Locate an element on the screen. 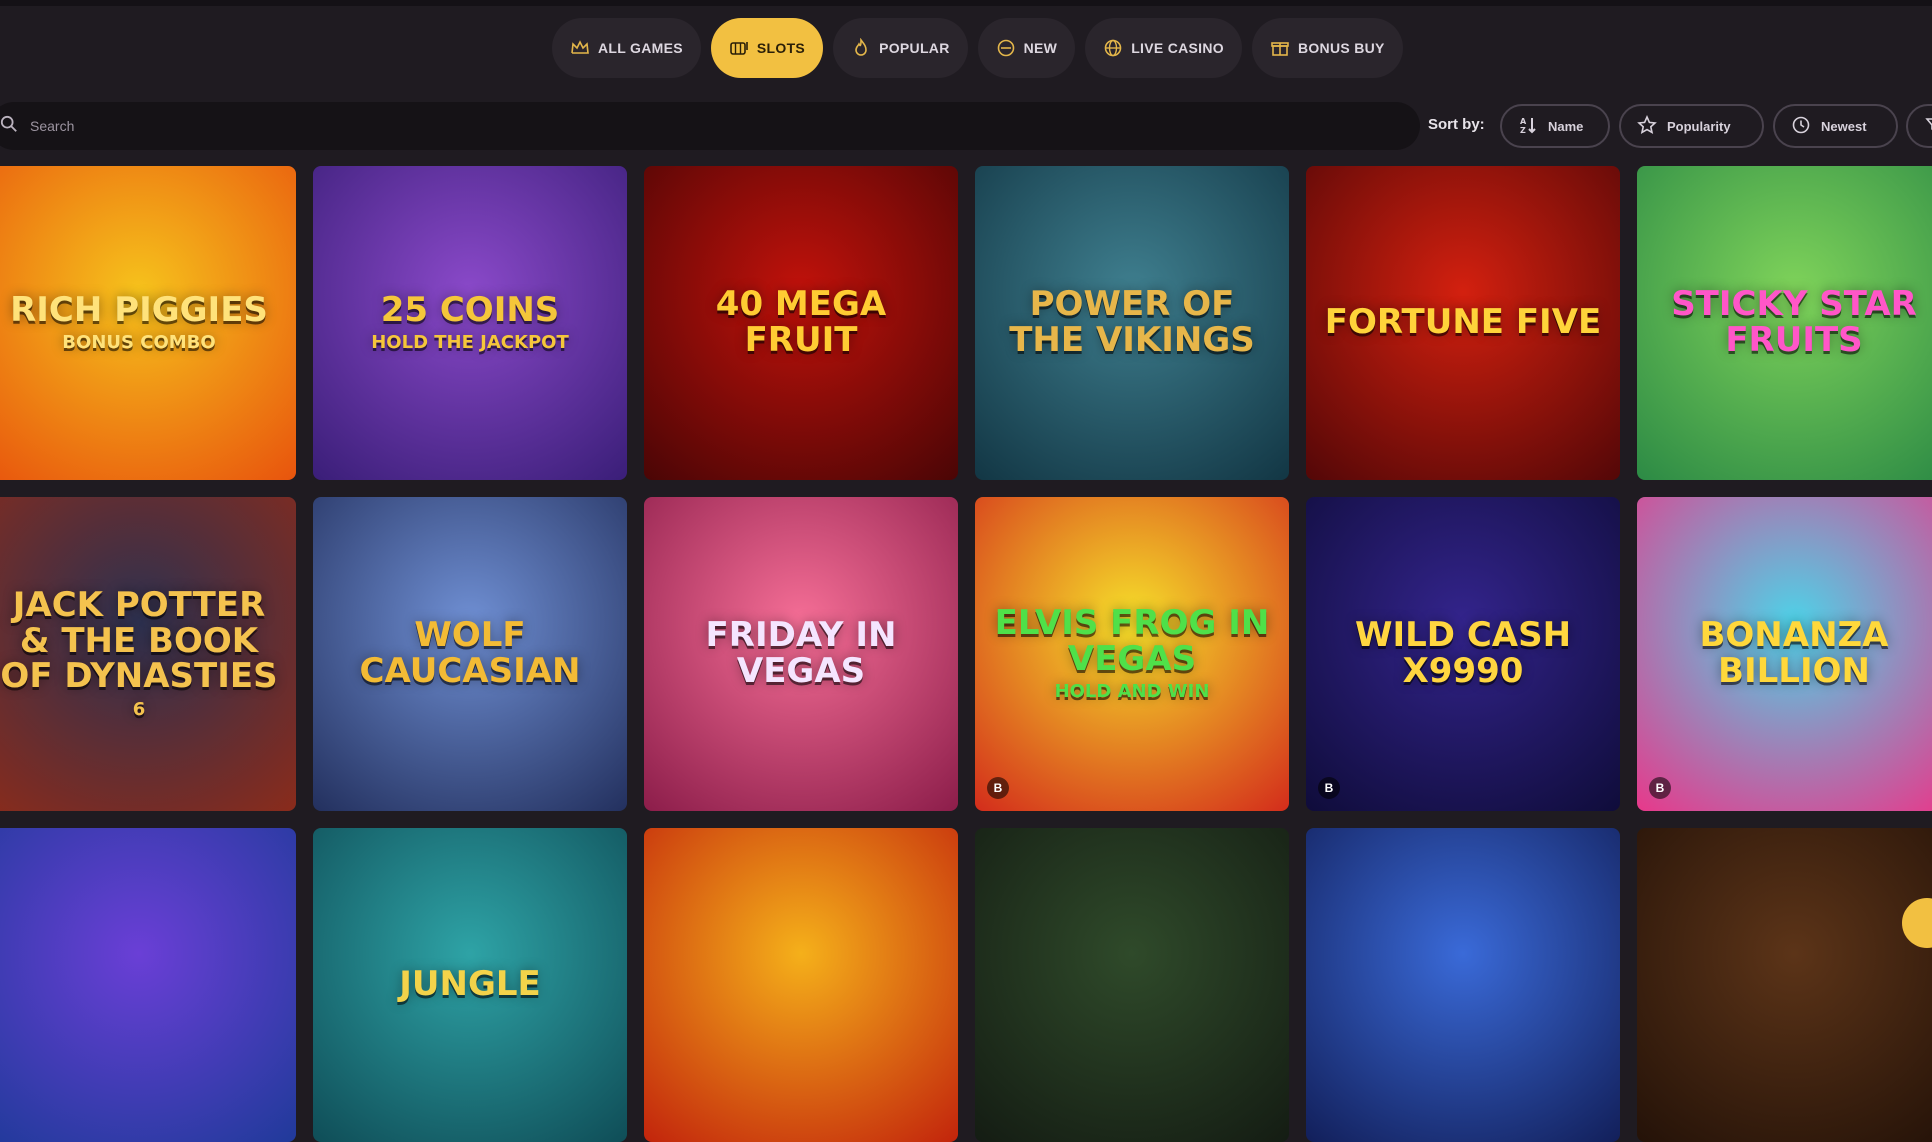 This screenshot has height=1142, width=1932. game-subtitle: HOLD THE JACKPOT is located at coordinates (470, 343).